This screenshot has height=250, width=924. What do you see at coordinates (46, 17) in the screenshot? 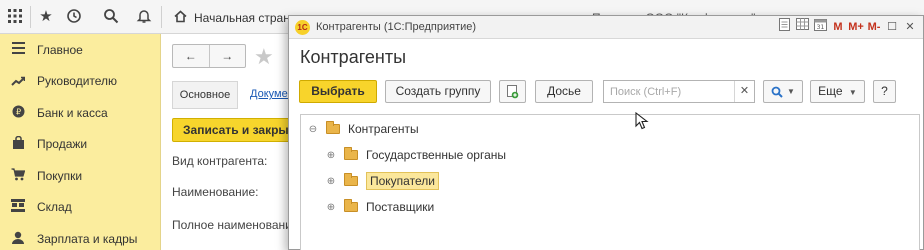
I see `star-icon: ★` at bounding box center [46, 17].